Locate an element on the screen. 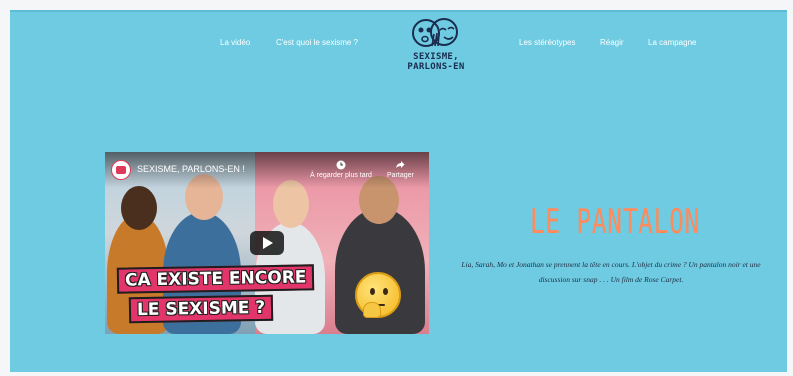 The width and height of the screenshot is (793, 376). nav-cest-quoi-le-sexisme: C'est quoi le sexisme ? is located at coordinates (317, 42).